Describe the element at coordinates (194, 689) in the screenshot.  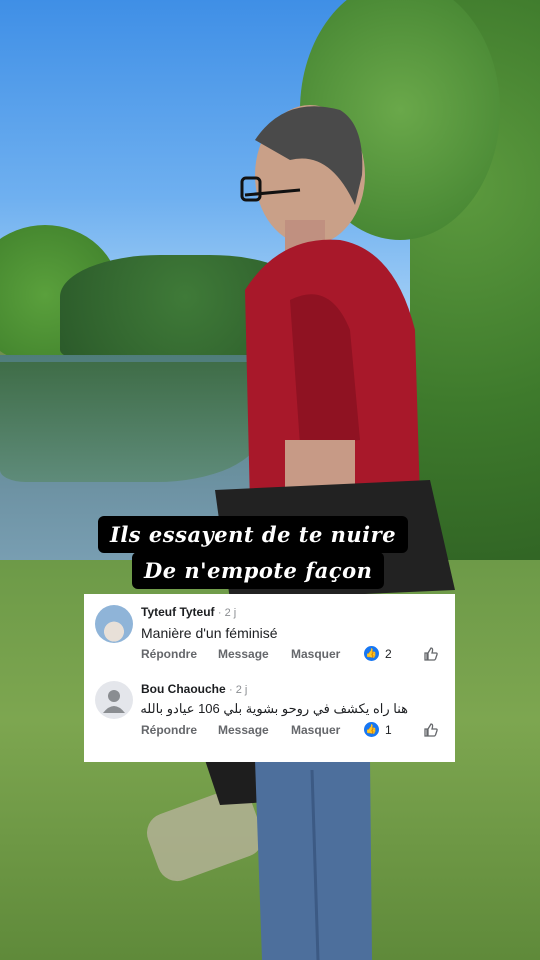
I see `comment-author: Bou Chaouche · 2 j` at that location.